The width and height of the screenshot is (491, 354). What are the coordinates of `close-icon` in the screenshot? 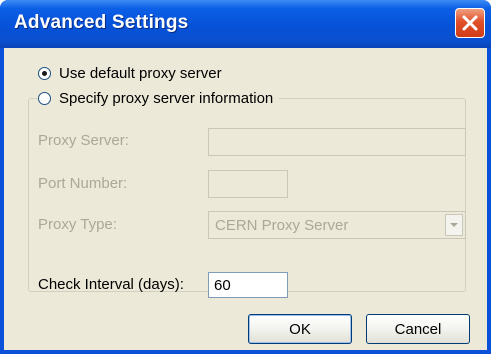 It's located at (470, 23).